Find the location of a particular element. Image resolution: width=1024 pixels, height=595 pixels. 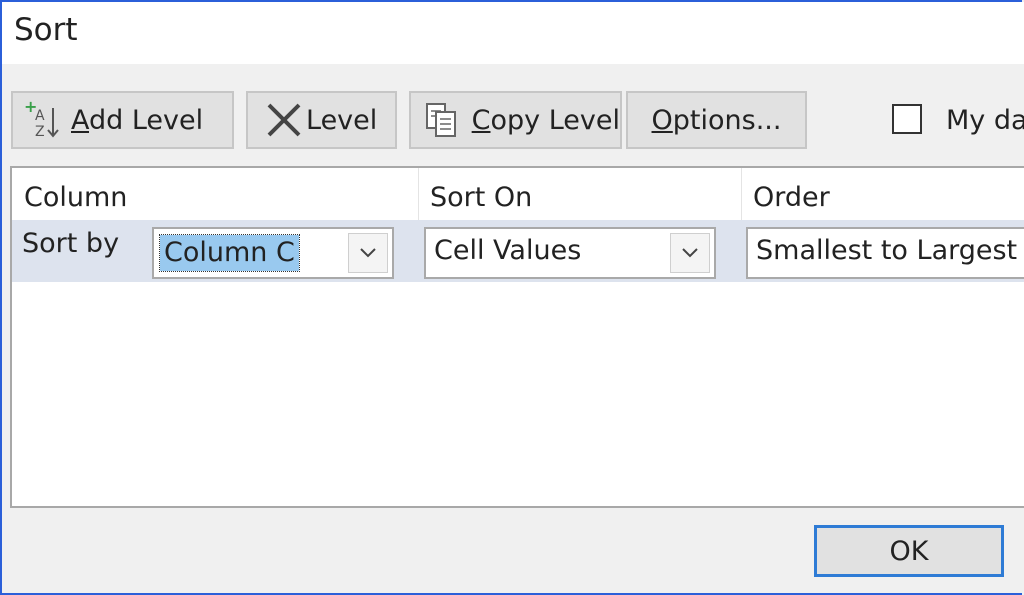

sort-on-select-value: Cell Values is located at coordinates (508, 250).